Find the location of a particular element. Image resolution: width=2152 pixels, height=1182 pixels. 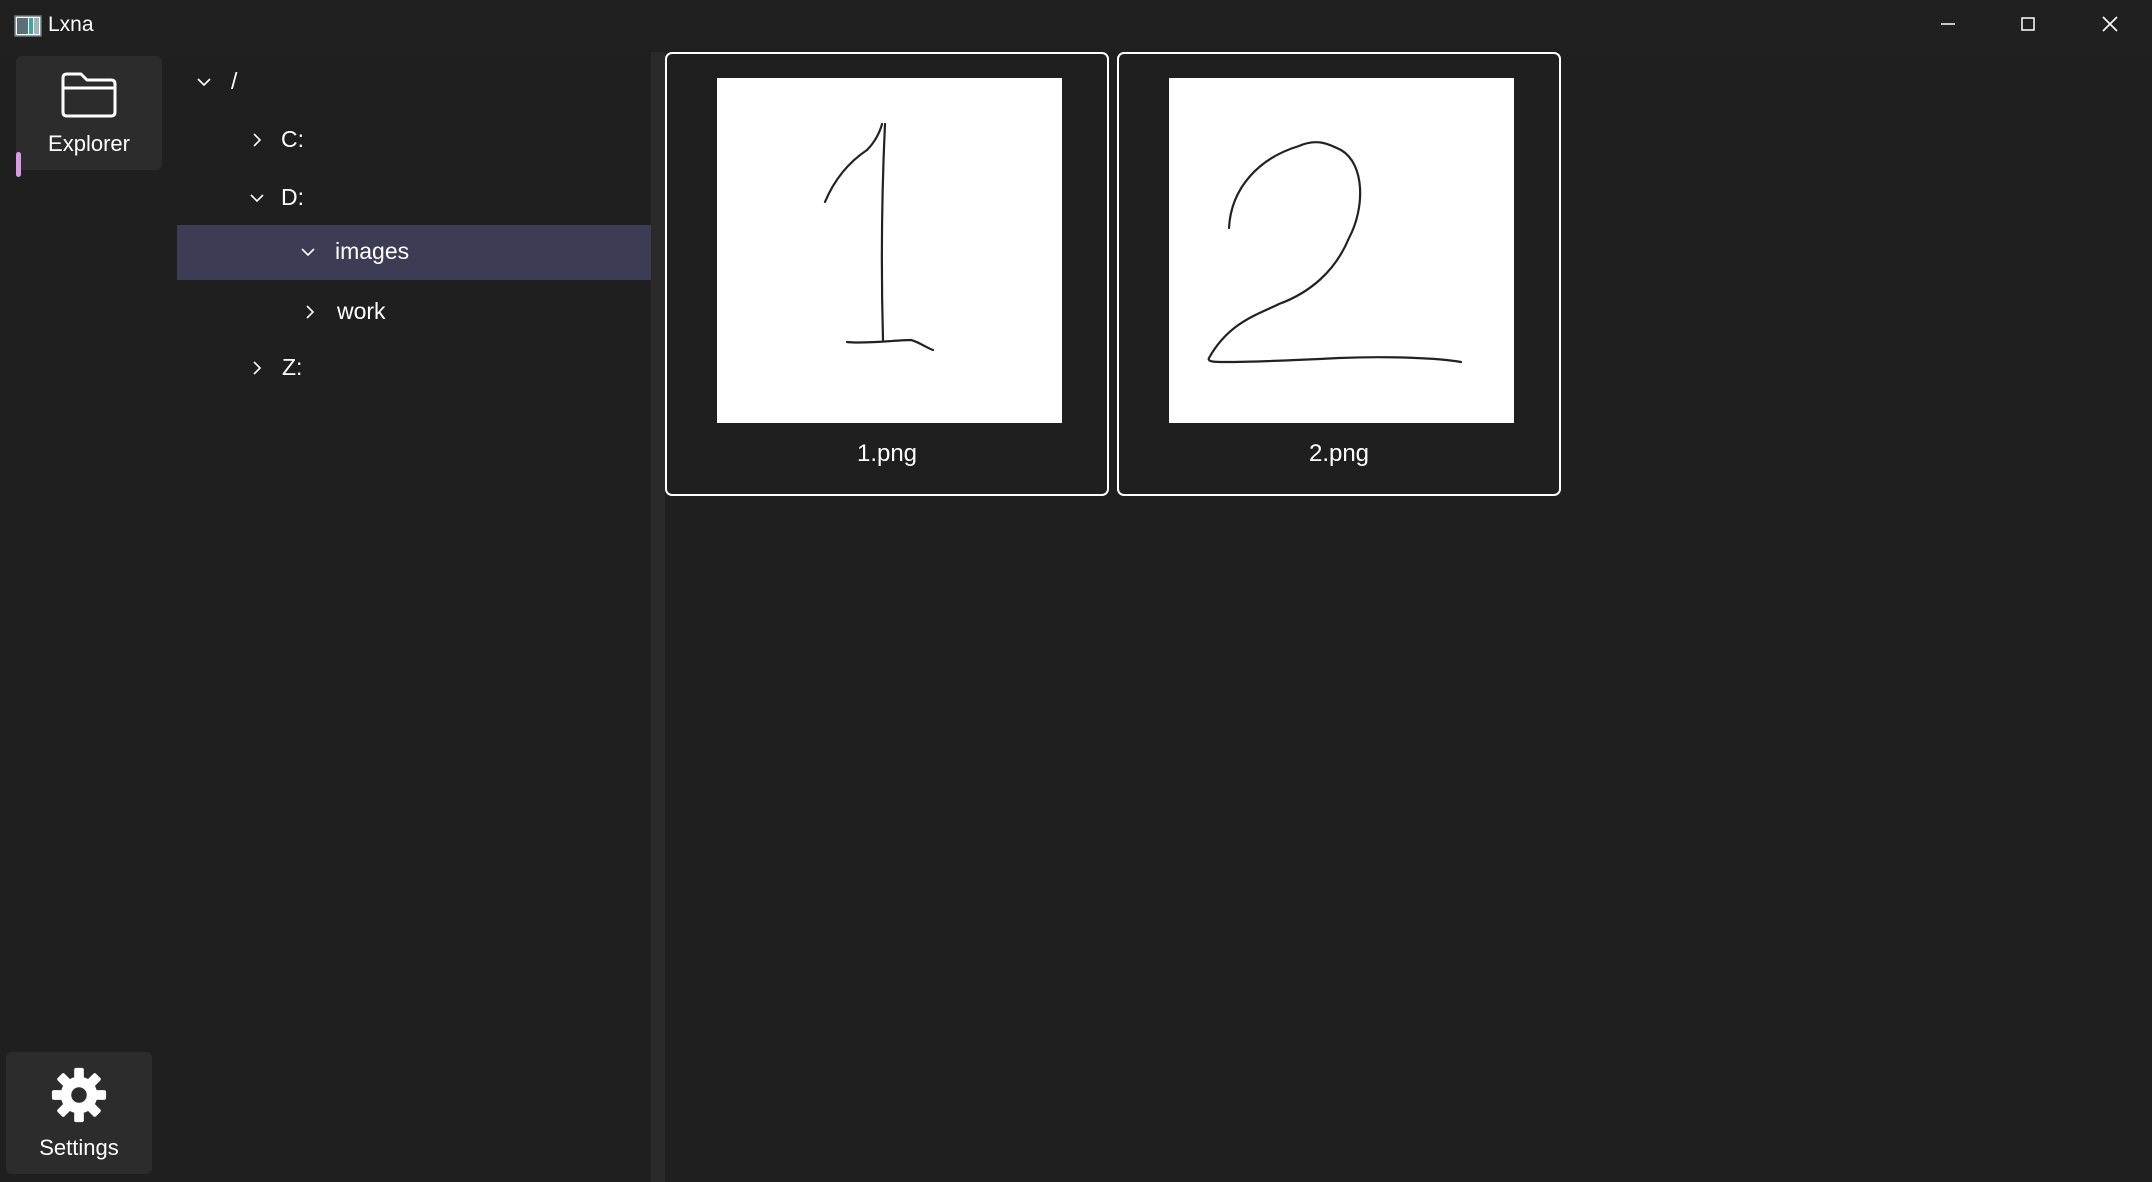

title-bar: Lxna is located at coordinates (1076, 26).